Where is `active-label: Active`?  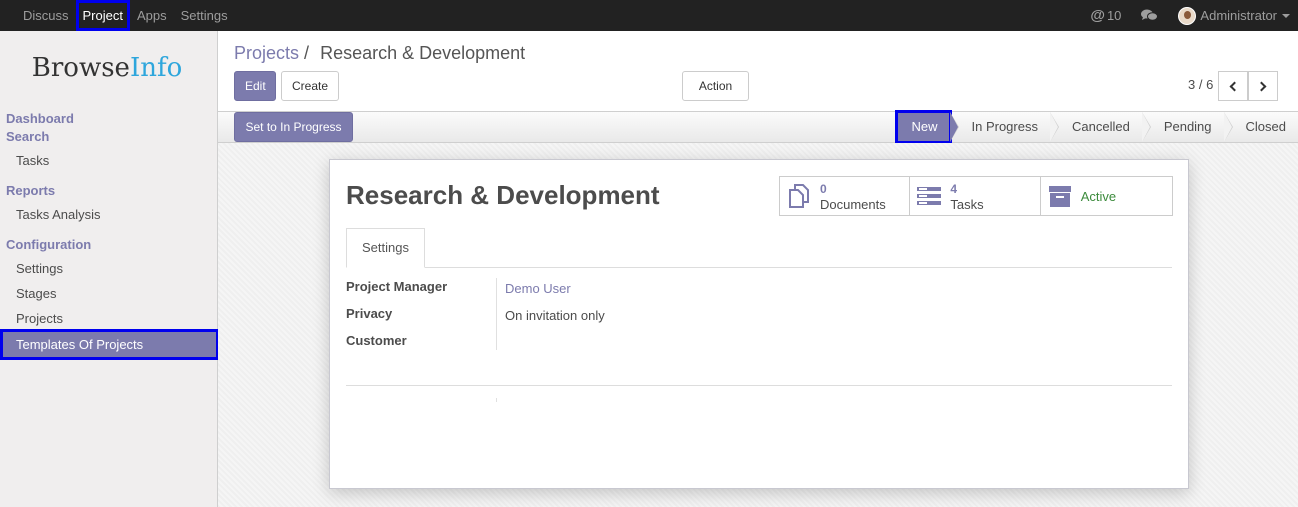 active-label: Active is located at coordinates (1098, 196).